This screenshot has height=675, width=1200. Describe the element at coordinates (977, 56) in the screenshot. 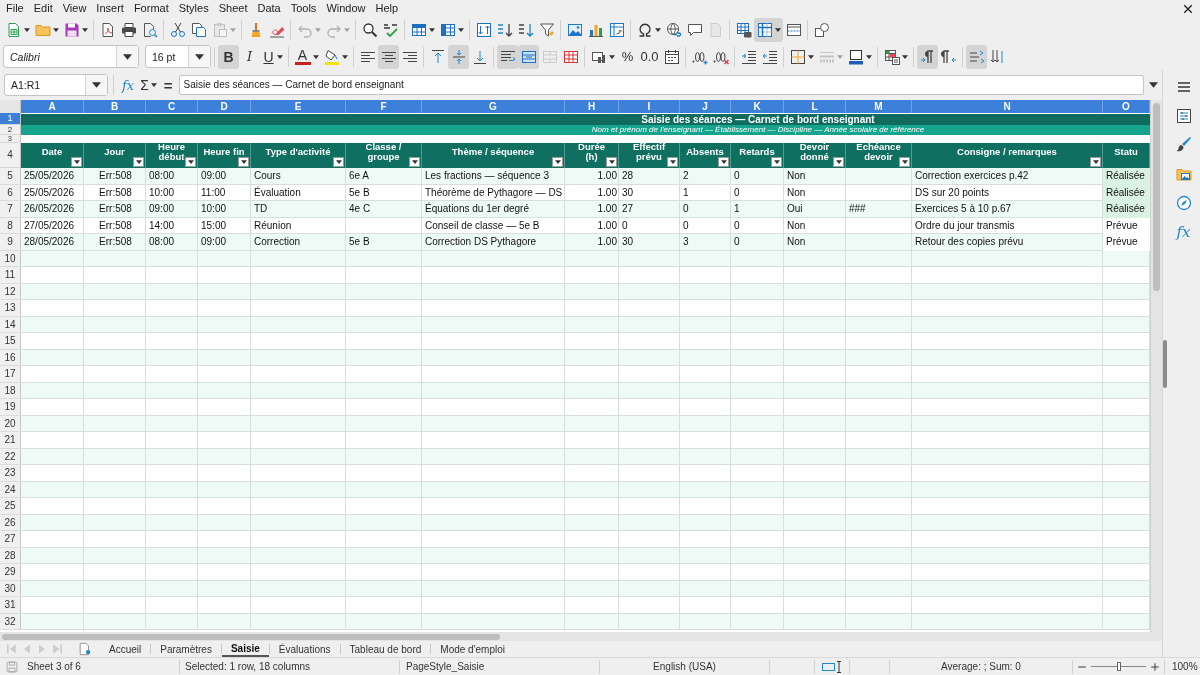

I see `text-horizontal-button` at that location.